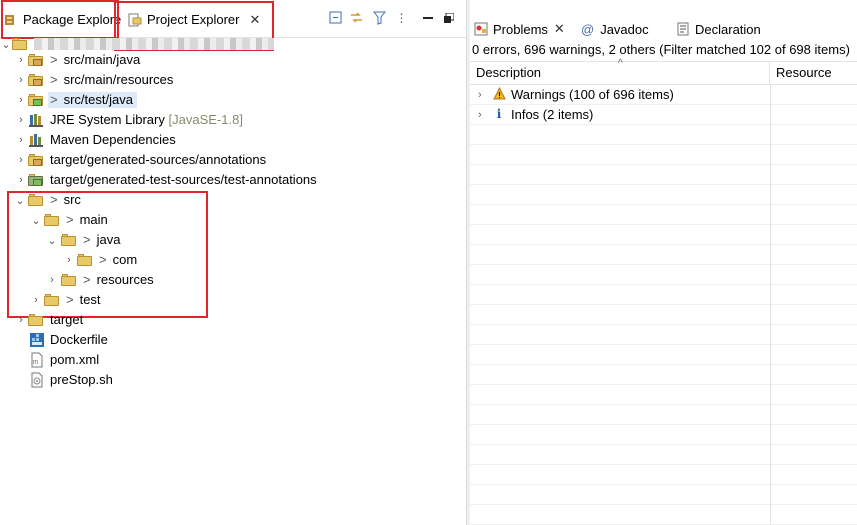  What do you see at coordinates (559, 29) in the screenshot?
I see `close-icon: ✕` at bounding box center [559, 29].